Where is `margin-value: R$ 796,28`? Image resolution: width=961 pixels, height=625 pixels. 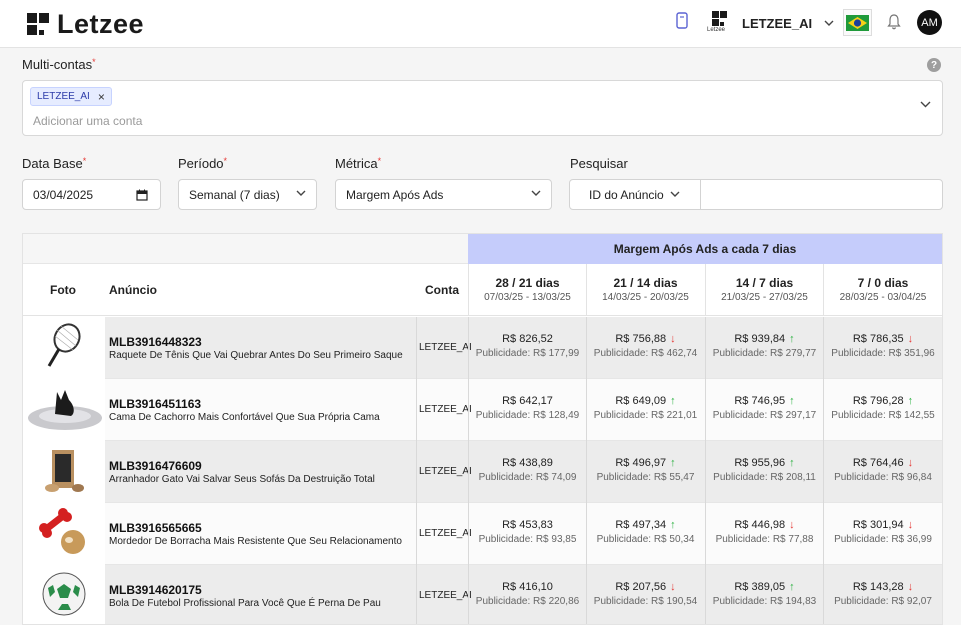 margin-value: R$ 796,28 is located at coordinates (878, 401).